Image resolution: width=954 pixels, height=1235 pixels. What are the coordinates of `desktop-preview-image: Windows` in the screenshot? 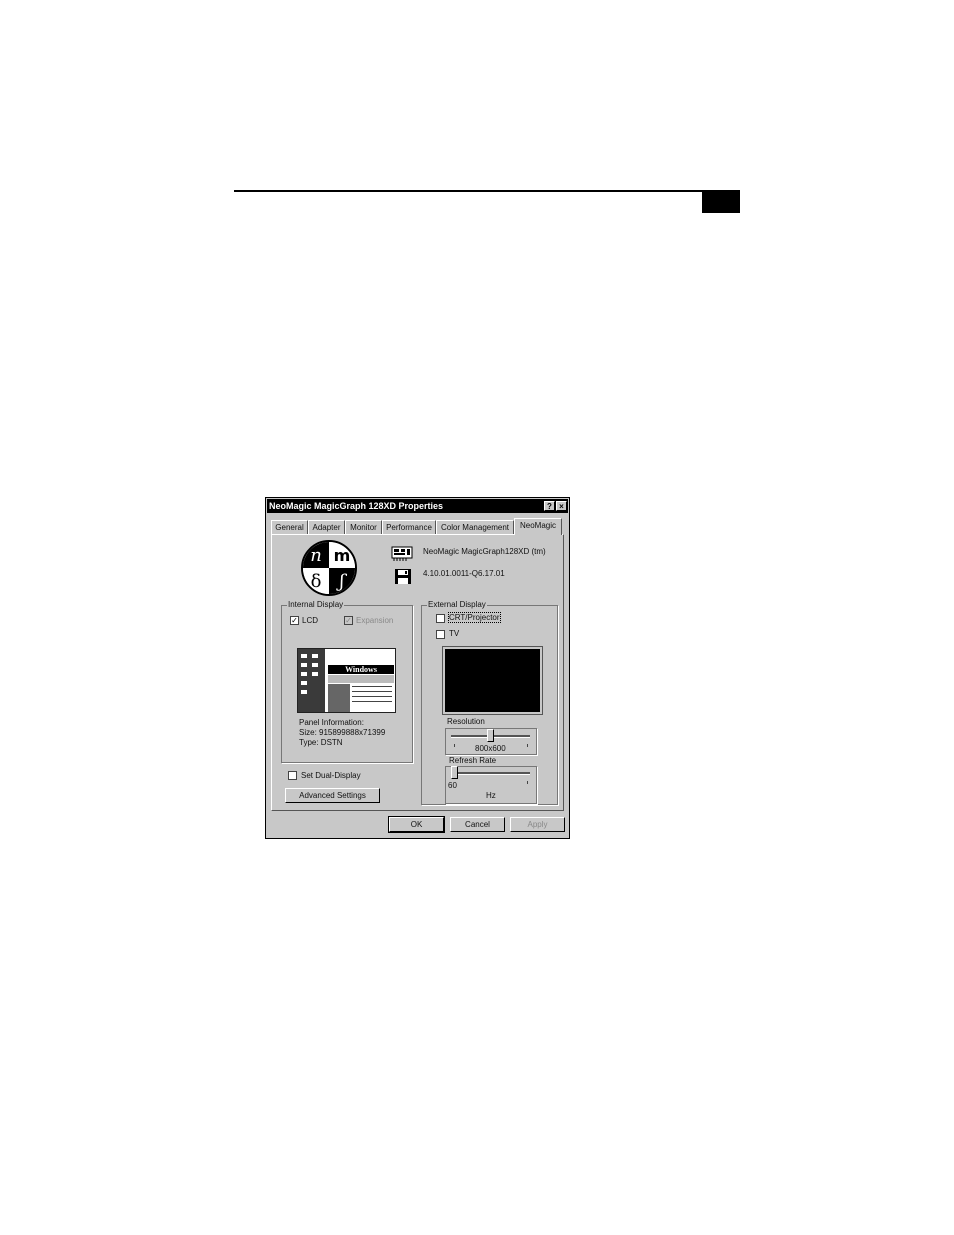 It's located at (346, 680).